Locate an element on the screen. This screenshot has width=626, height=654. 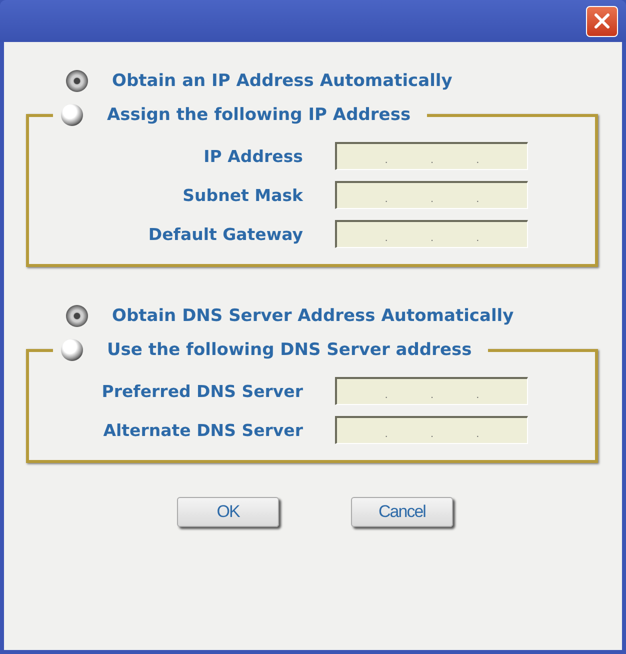
field-label: Preferred DNS Server is located at coordinates (201, 391).